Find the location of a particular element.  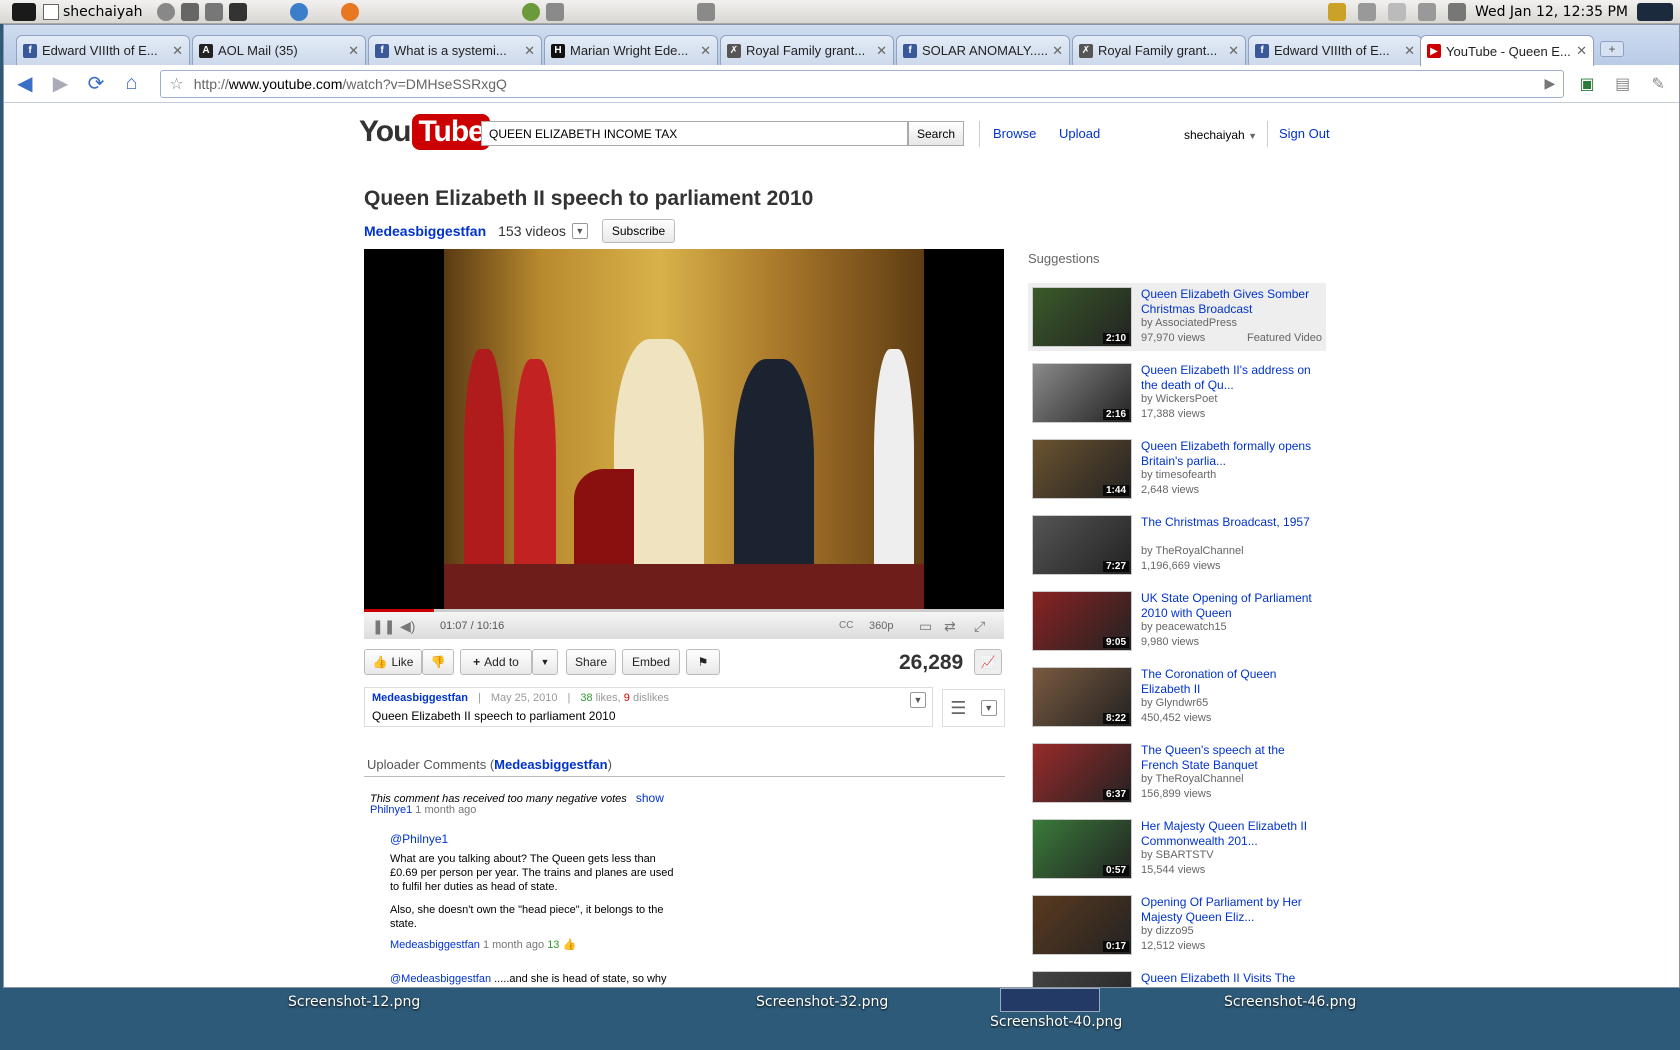

add-to-dropdown: ▼ is located at coordinates (545, 662).